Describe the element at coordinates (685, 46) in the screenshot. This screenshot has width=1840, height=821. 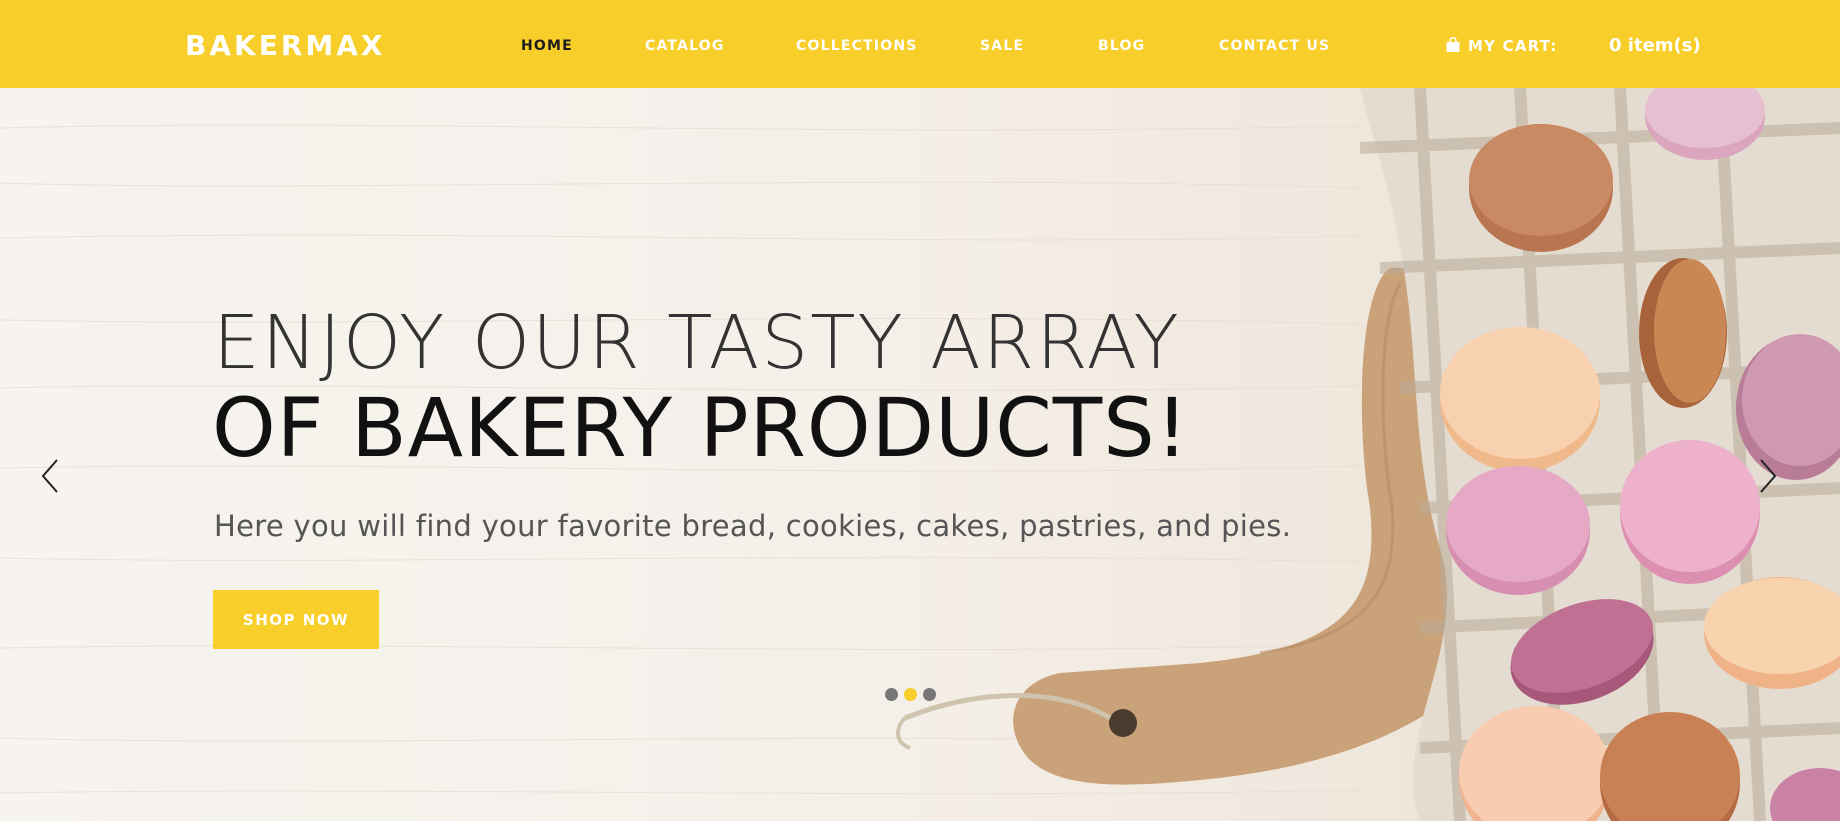
I see `nav-item-catalog: CATALOG` at that location.